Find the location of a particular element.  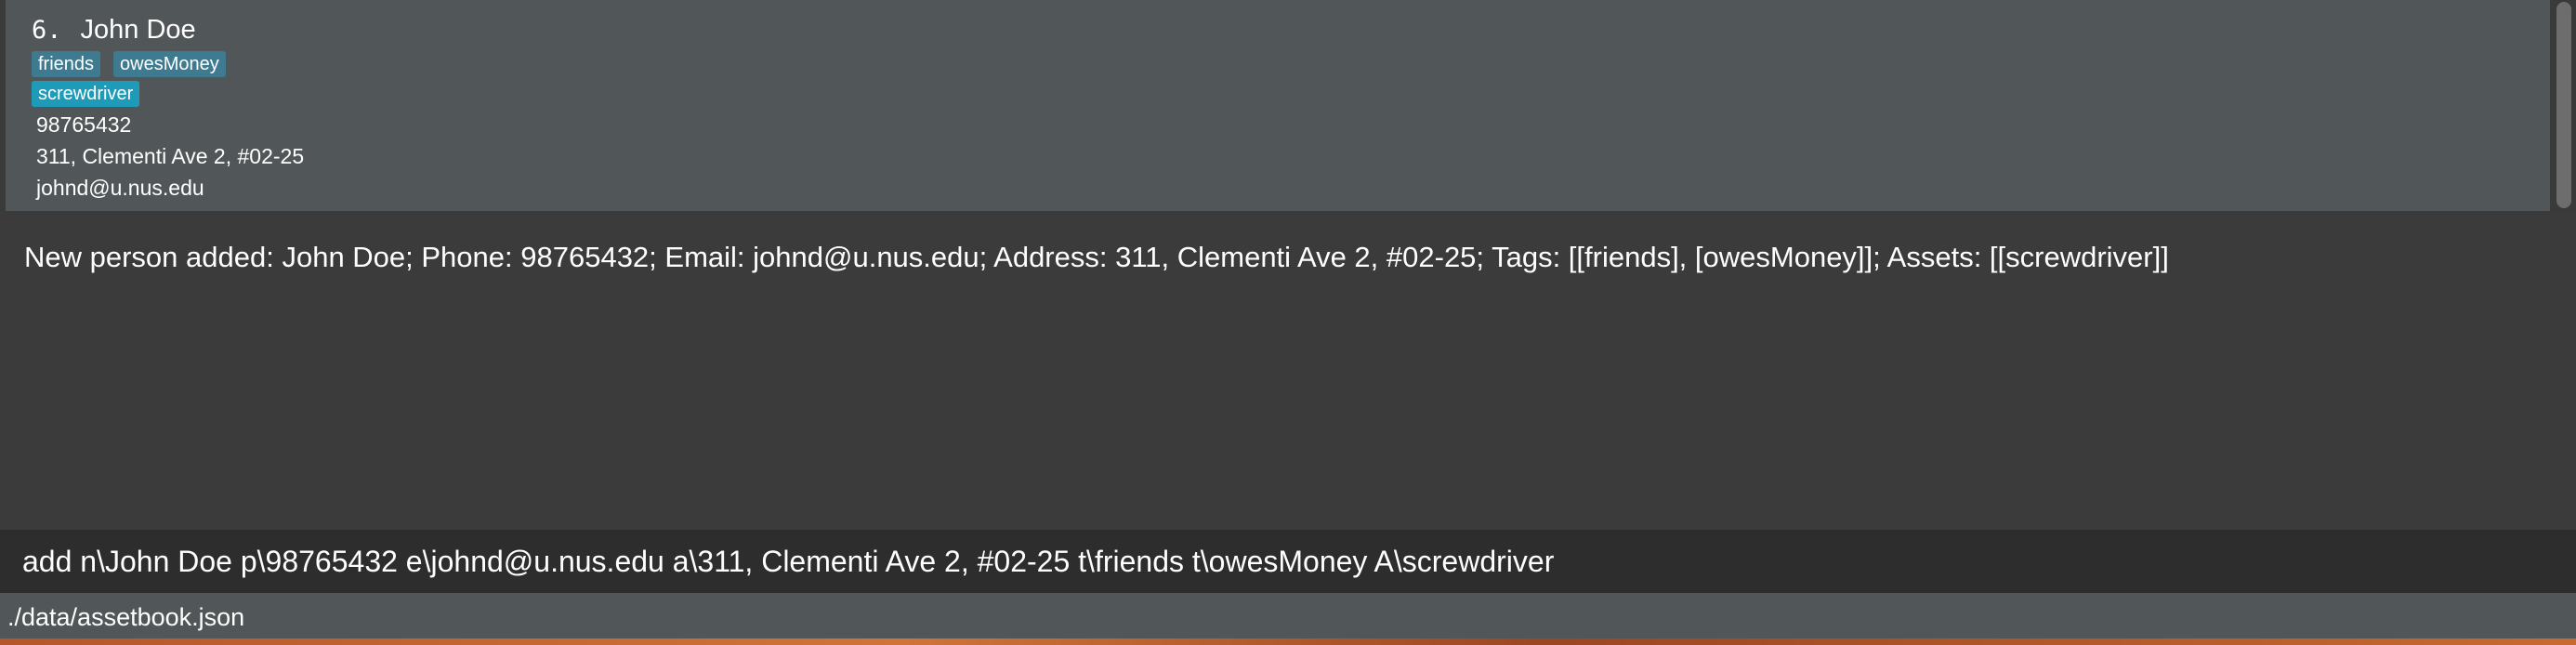

tag-owesmoney: owesMoney is located at coordinates (169, 64).